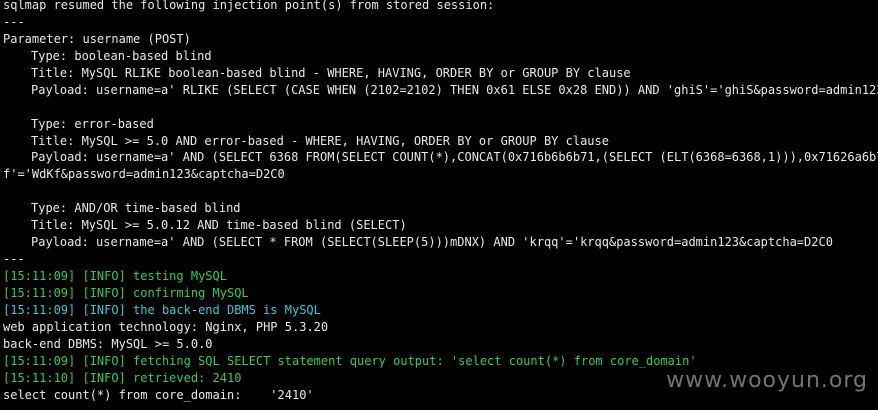 This screenshot has width=878, height=410. I want to click on terminal-line: Type: error-based, so click(92, 123).